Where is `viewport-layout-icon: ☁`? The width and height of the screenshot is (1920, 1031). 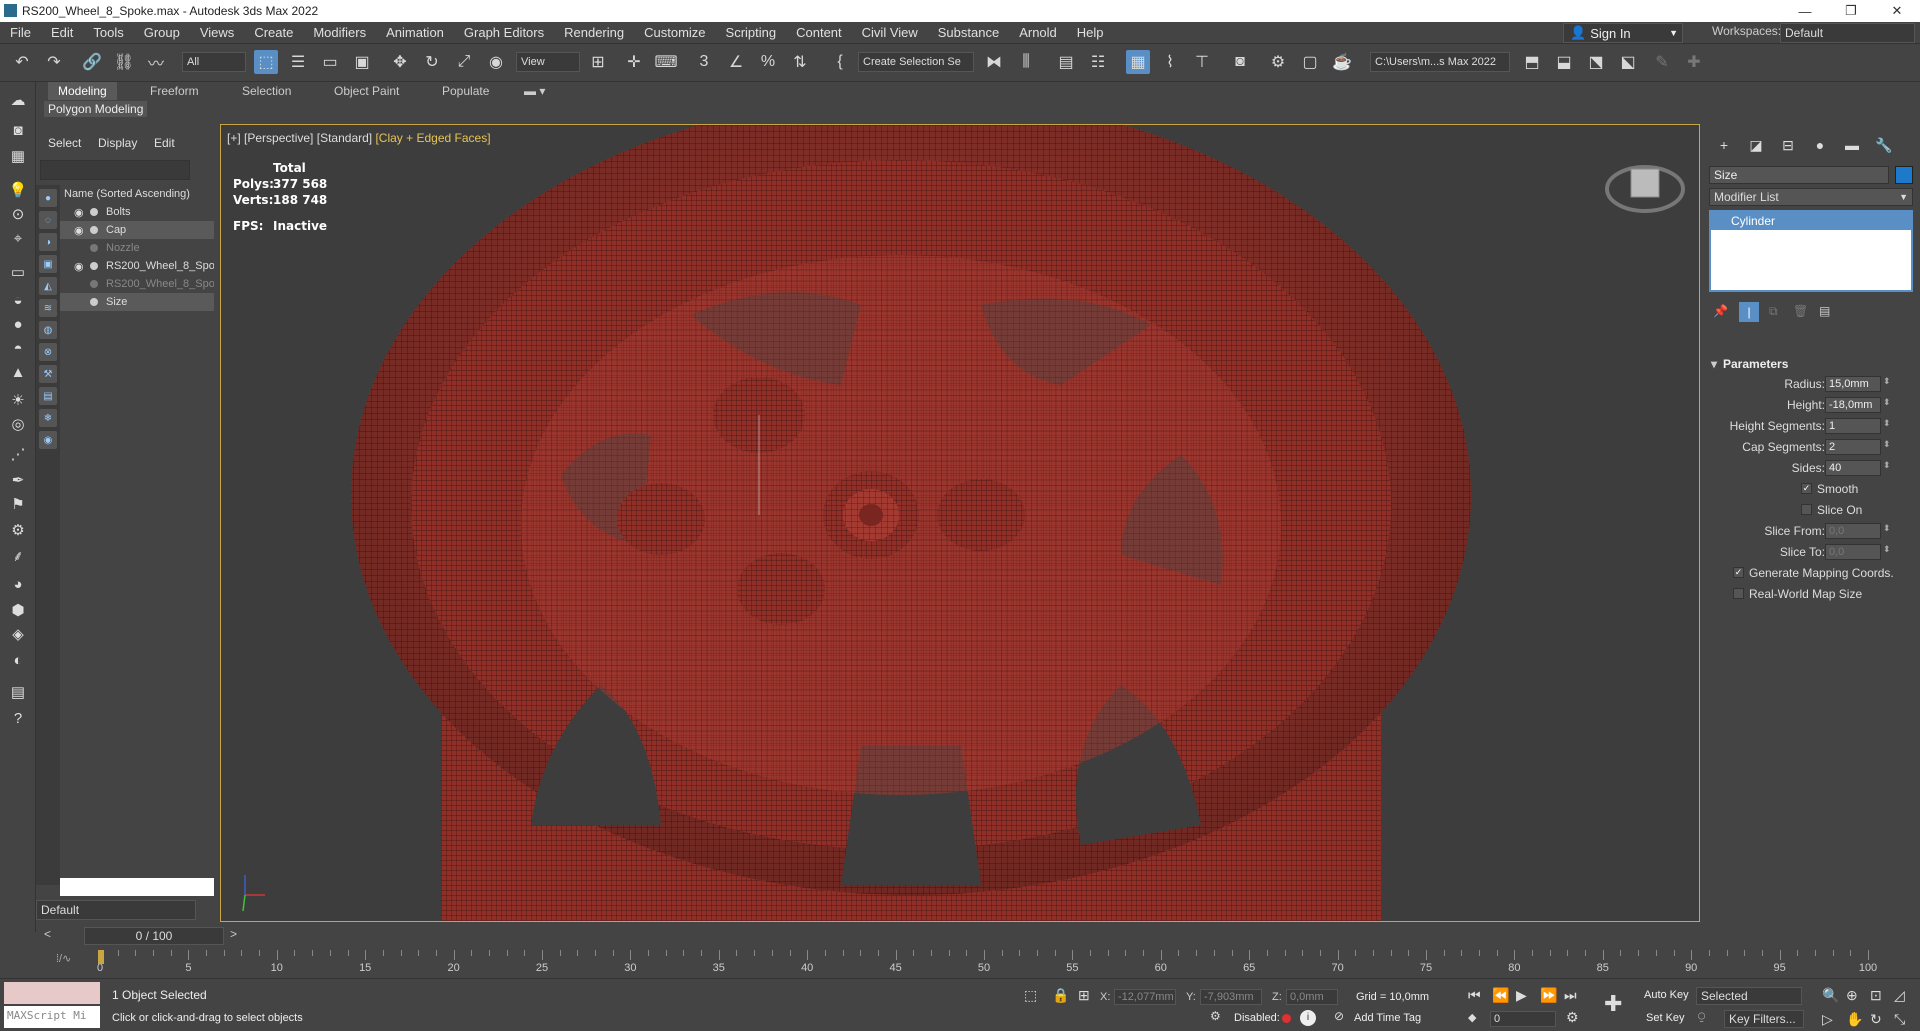
viewport-layout-icon: ☁ is located at coordinates (18, 100).